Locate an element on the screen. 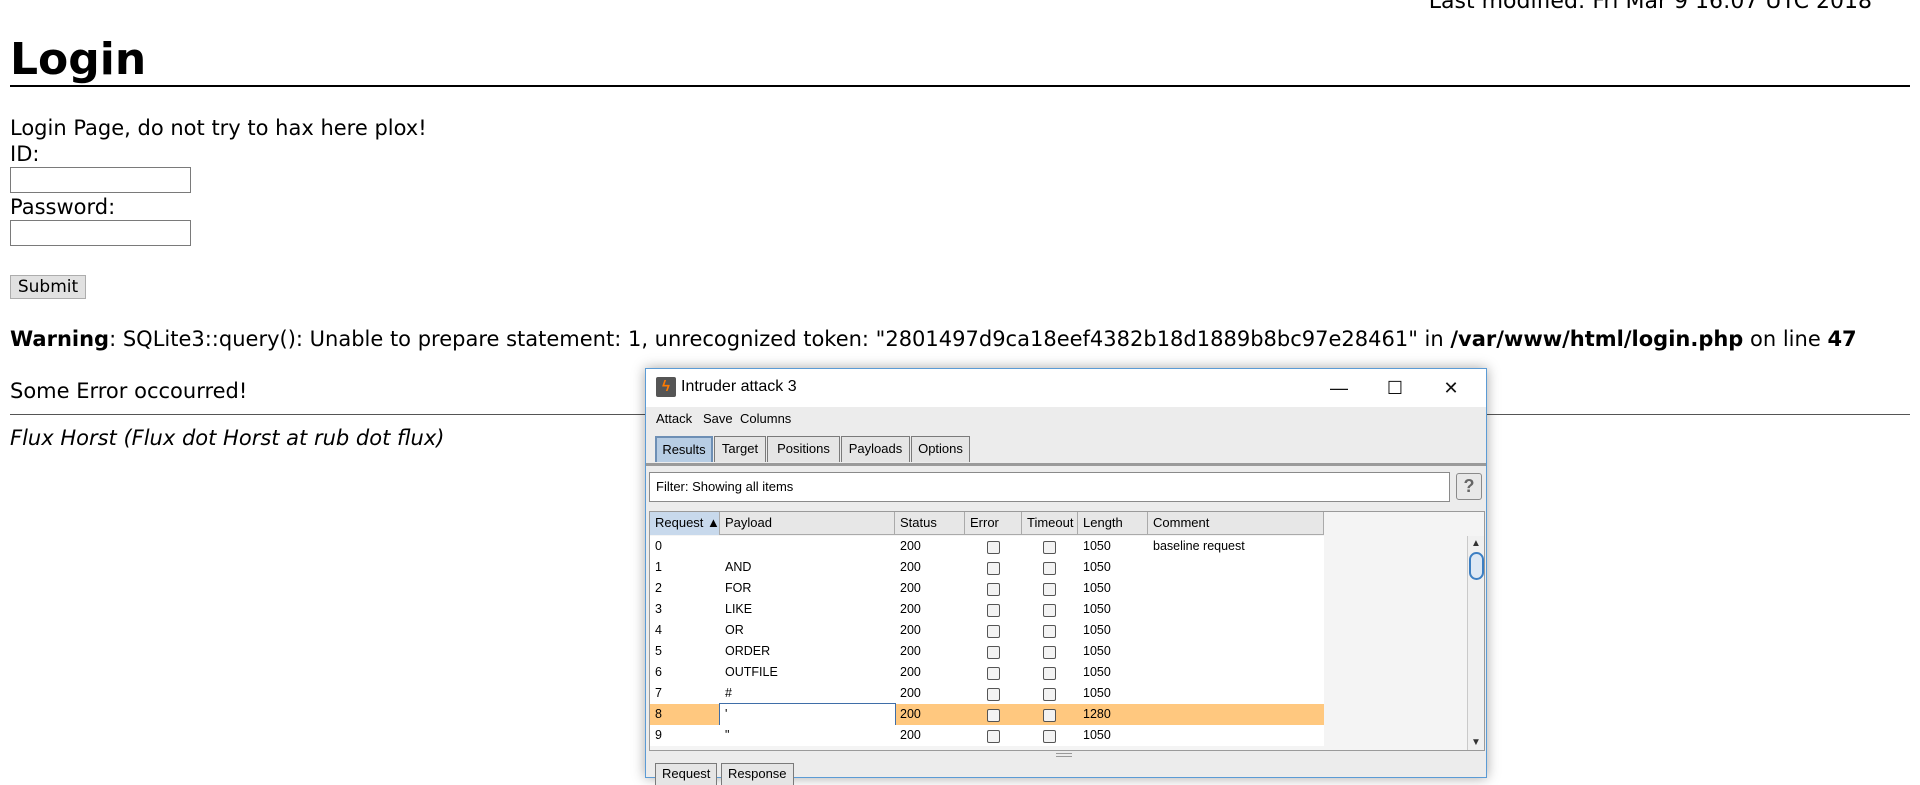  table-row: 3 LIKE 200 1050 is located at coordinates (987, 609).